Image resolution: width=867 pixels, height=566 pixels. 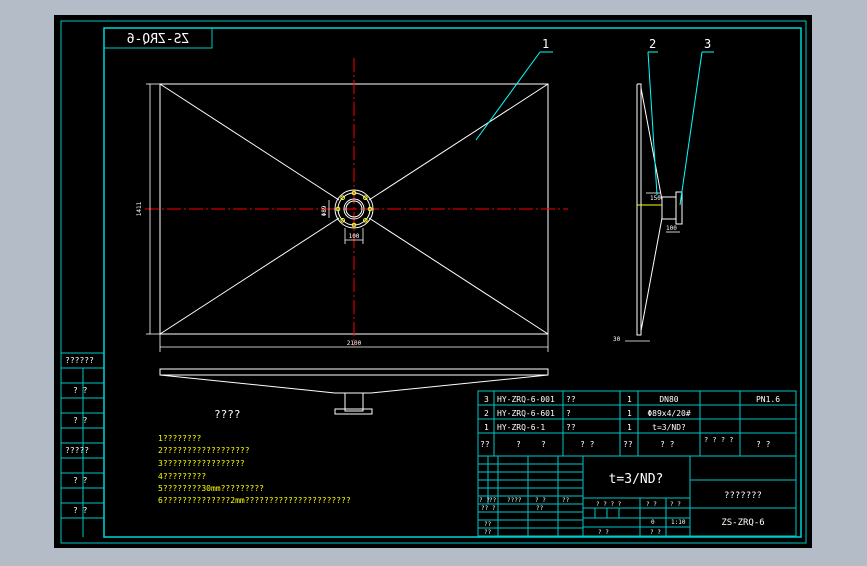 I want to click on dim-side-top: 150, so click(x=655, y=198).